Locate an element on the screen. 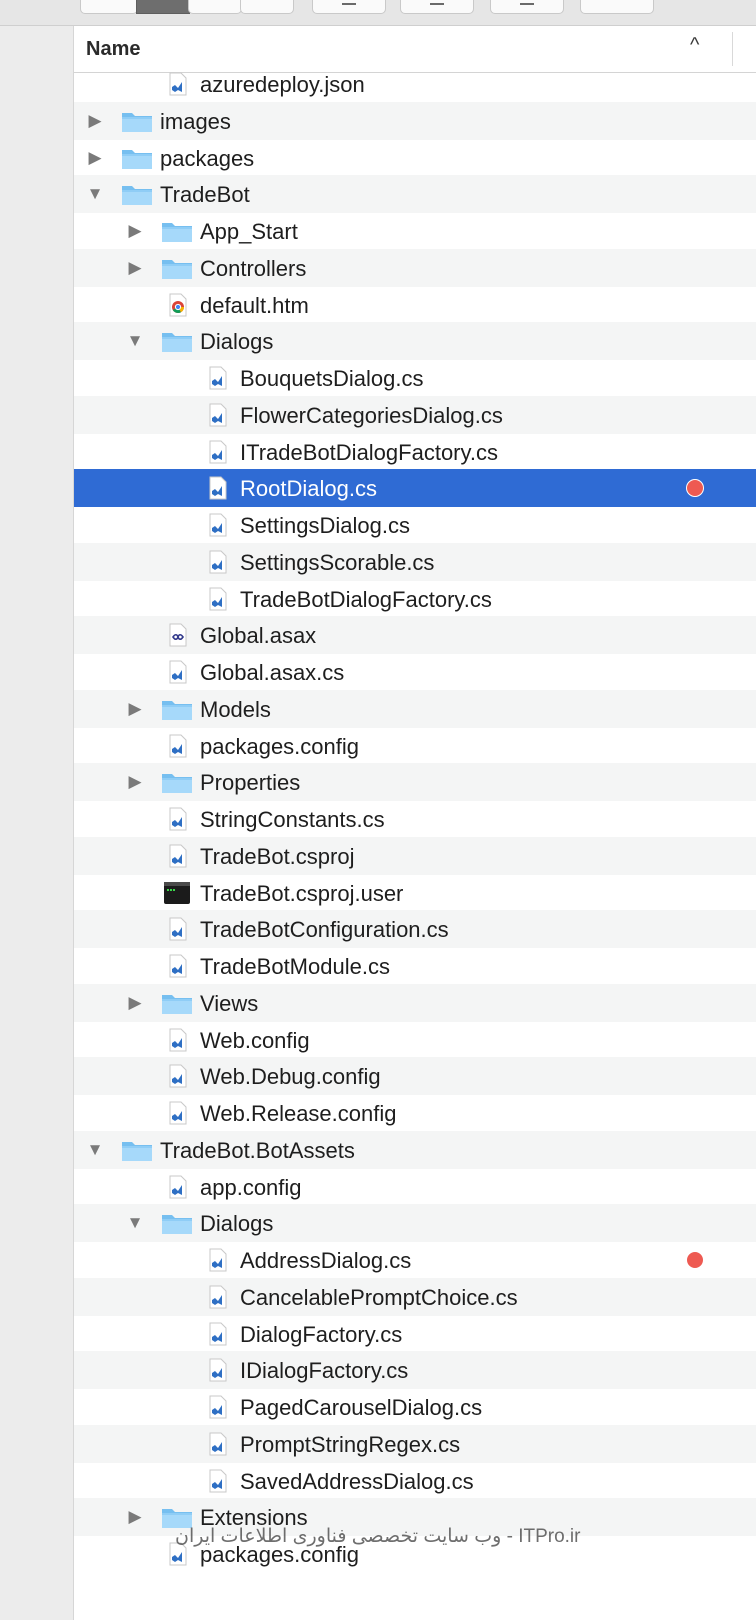 The height and width of the screenshot is (1620, 756). folder-row: ▶ Models is located at coordinates (415, 708).